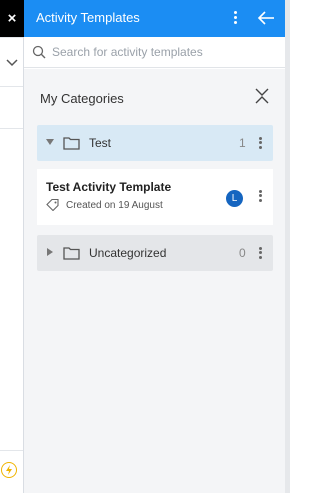  What do you see at coordinates (109, 187) in the screenshot?
I see `template-name: Test Activity Template` at bounding box center [109, 187].